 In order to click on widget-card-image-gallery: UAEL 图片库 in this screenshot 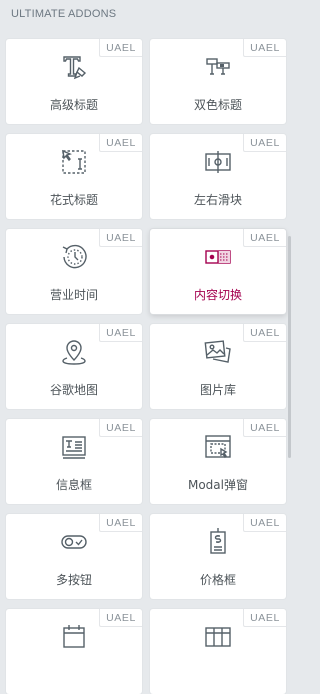, I will do `click(218, 366)`.